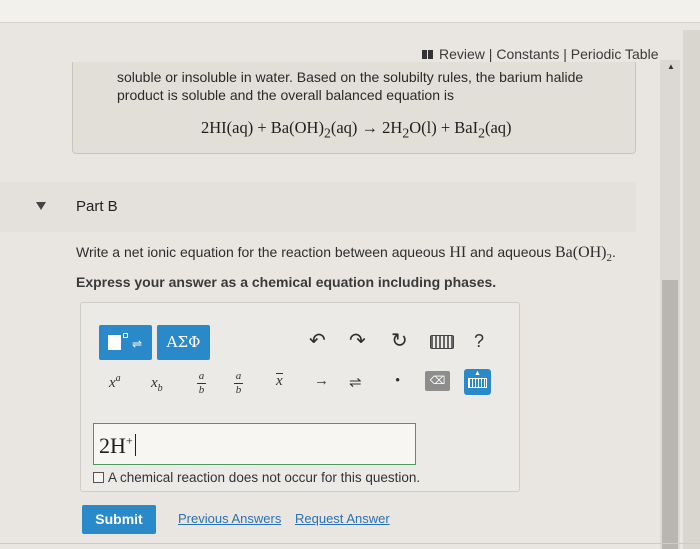  What do you see at coordinates (238, 383) in the screenshot?
I see `mixed-fraction-button: ab` at bounding box center [238, 383].